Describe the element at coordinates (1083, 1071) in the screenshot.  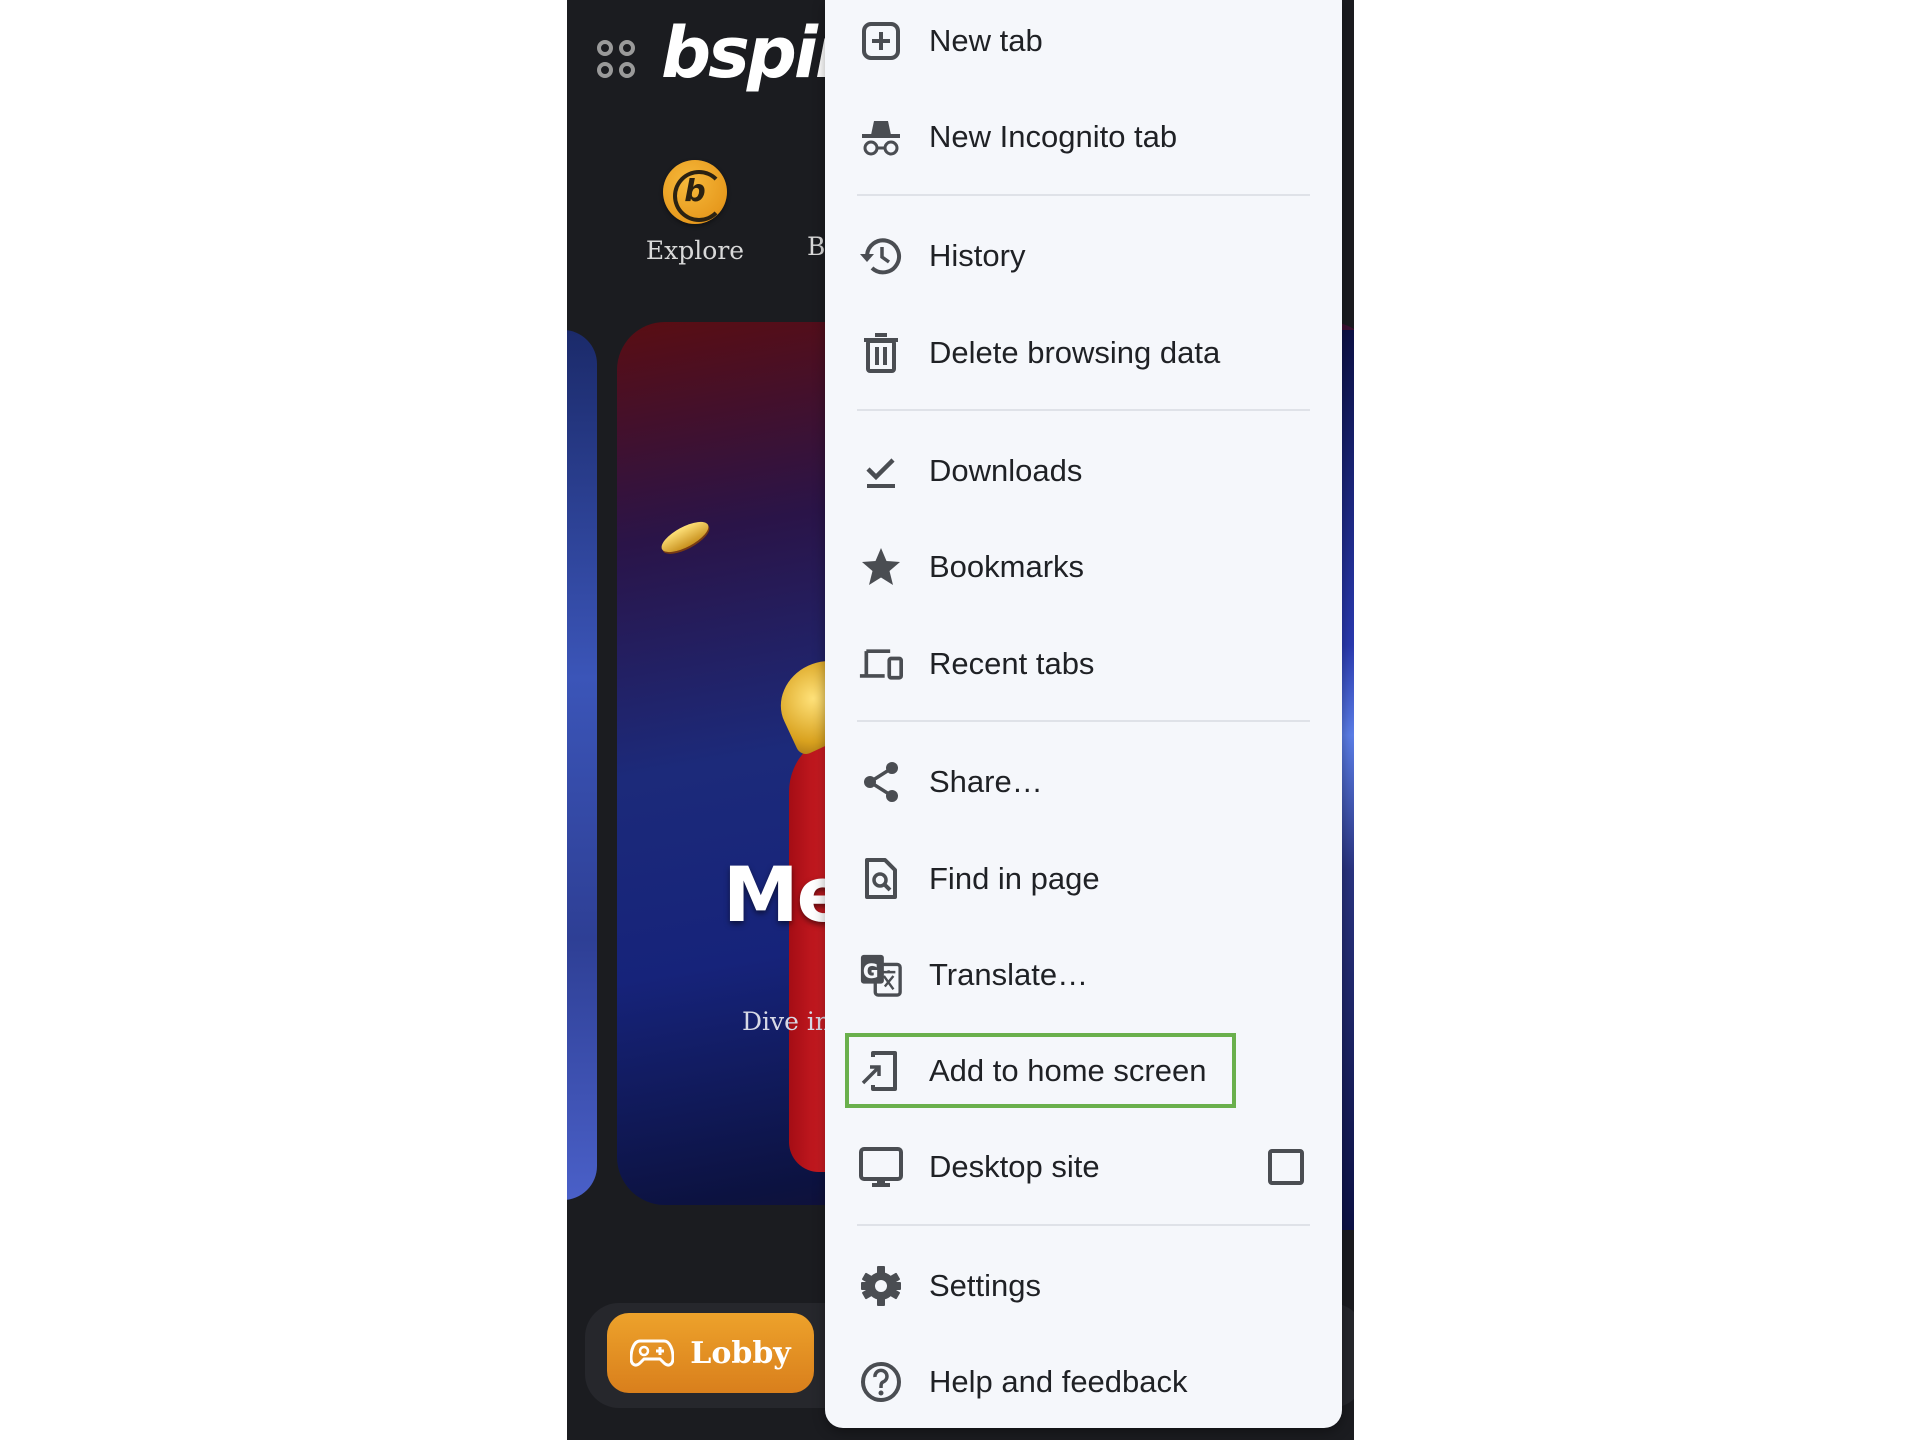
I see `menu-item-add-to-home-screen: Add to home screen` at that location.